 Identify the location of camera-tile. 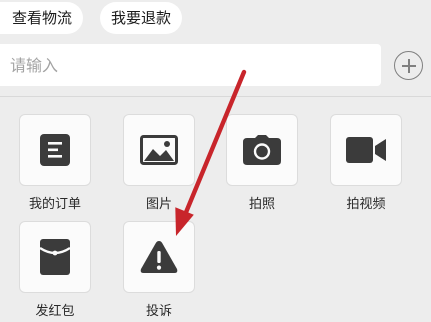
(262, 150).